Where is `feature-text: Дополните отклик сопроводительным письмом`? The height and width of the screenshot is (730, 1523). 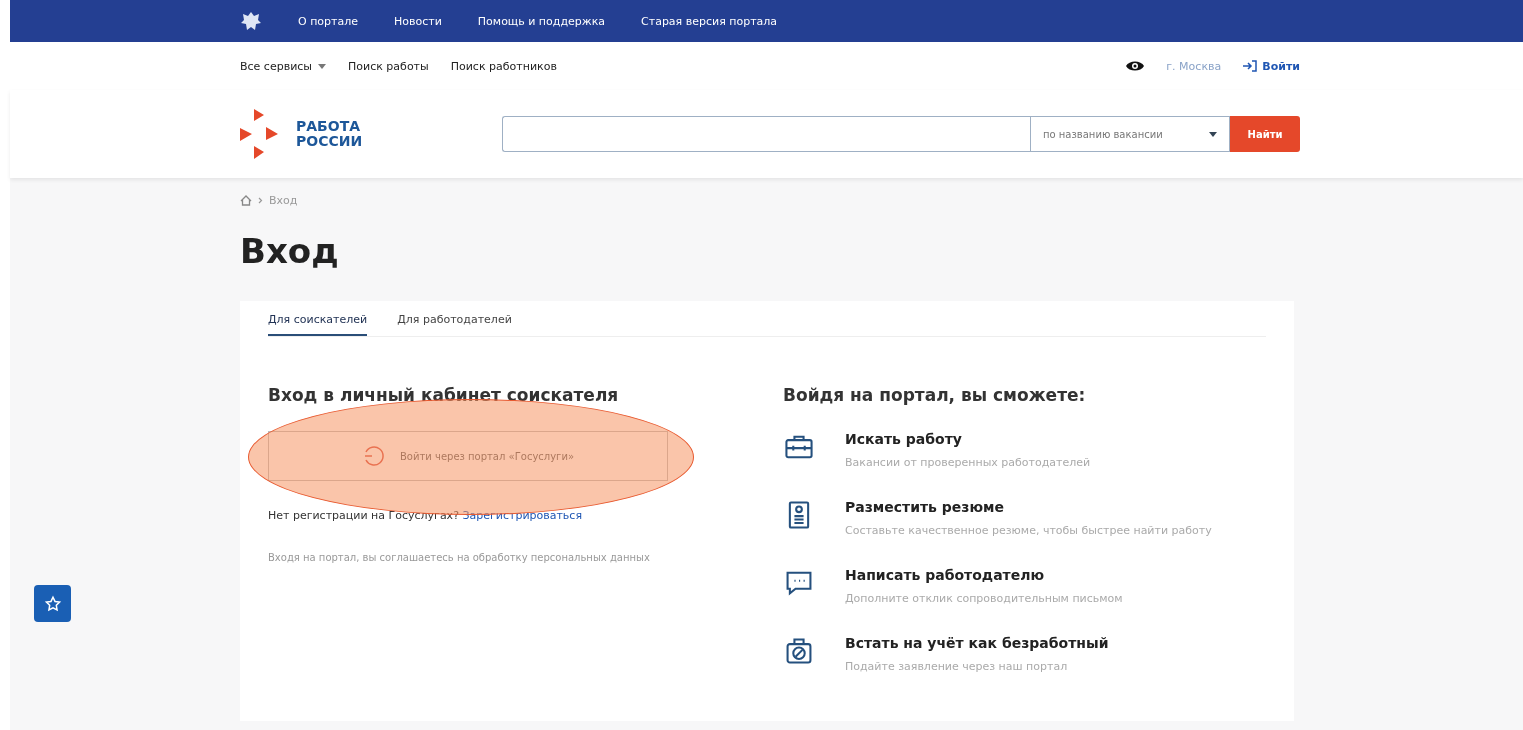
feature-text: Дополните отклик сопроводительным письмом is located at coordinates (984, 599).